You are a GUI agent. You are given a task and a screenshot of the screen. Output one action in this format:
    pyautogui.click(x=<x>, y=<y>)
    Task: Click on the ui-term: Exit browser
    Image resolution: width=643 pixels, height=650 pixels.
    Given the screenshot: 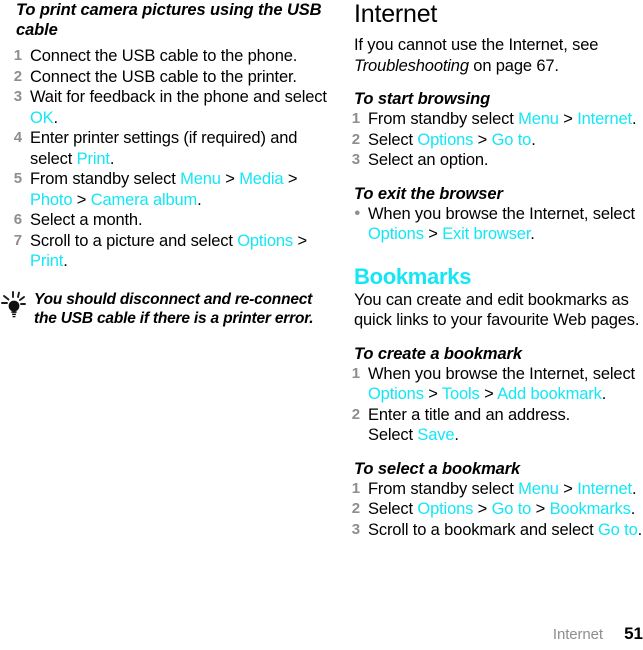 What is the action you would take?
    pyautogui.click(x=486, y=234)
    